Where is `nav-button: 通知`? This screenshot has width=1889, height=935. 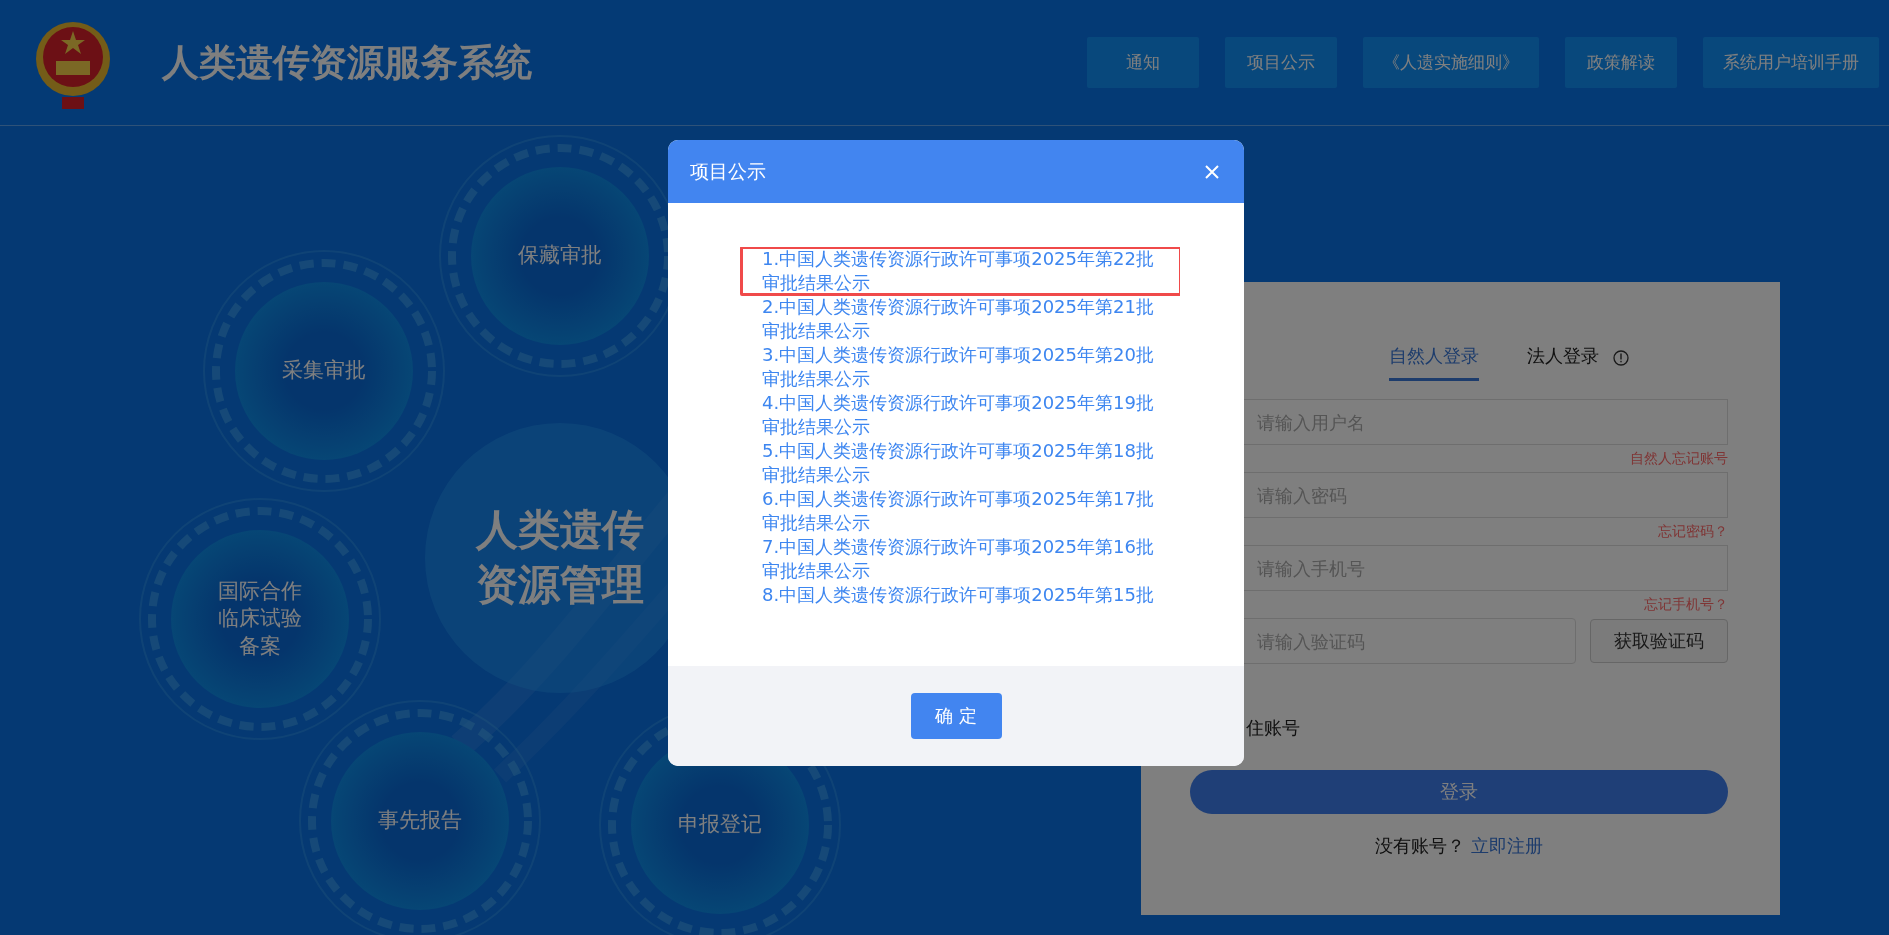 nav-button: 通知 is located at coordinates (1143, 62).